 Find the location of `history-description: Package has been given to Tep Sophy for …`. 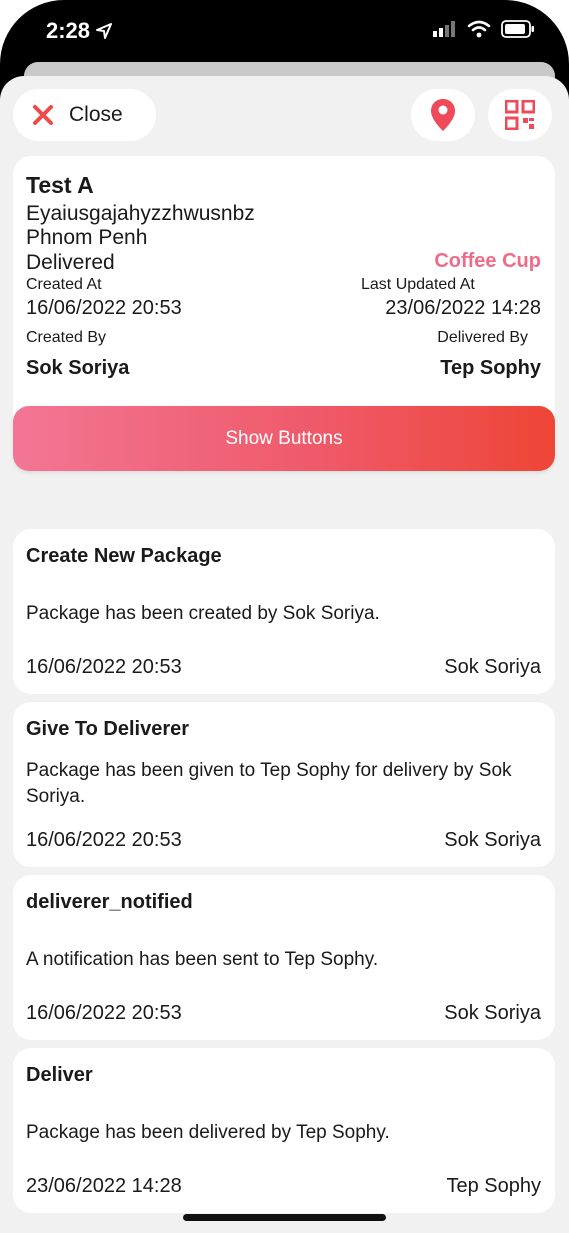

history-description: Package has been given to Tep Sophy for … is located at coordinates (269, 783).